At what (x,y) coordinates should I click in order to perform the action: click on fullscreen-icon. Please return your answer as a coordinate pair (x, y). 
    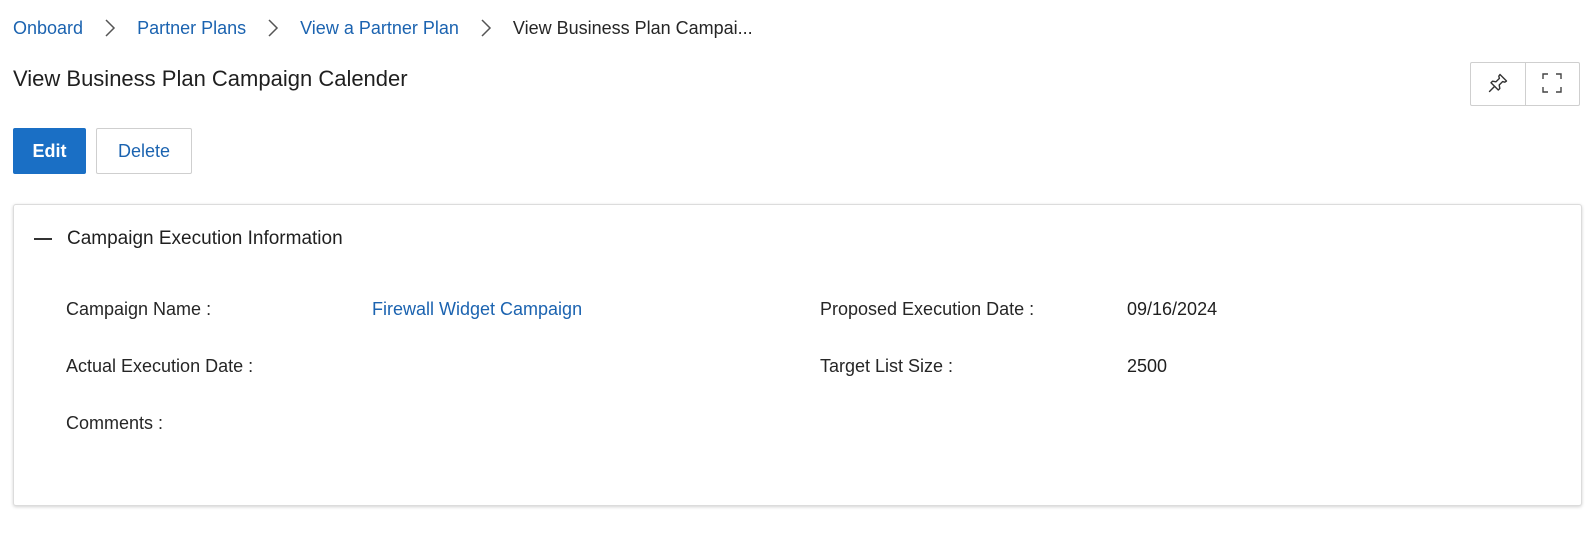
    Looking at the image, I should click on (1552, 84).